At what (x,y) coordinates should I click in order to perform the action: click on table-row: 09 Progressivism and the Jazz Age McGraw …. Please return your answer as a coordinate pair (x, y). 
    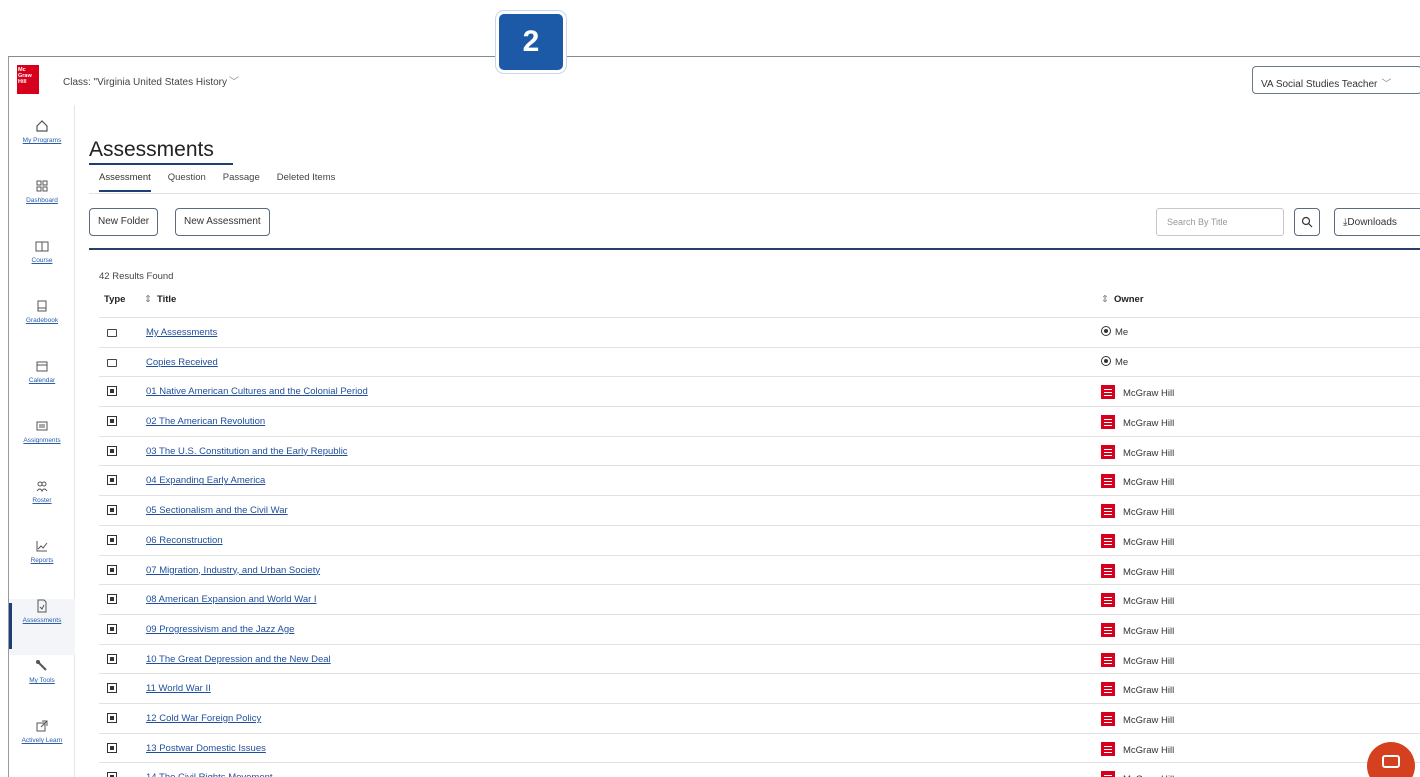
    Looking at the image, I should click on (759, 628).